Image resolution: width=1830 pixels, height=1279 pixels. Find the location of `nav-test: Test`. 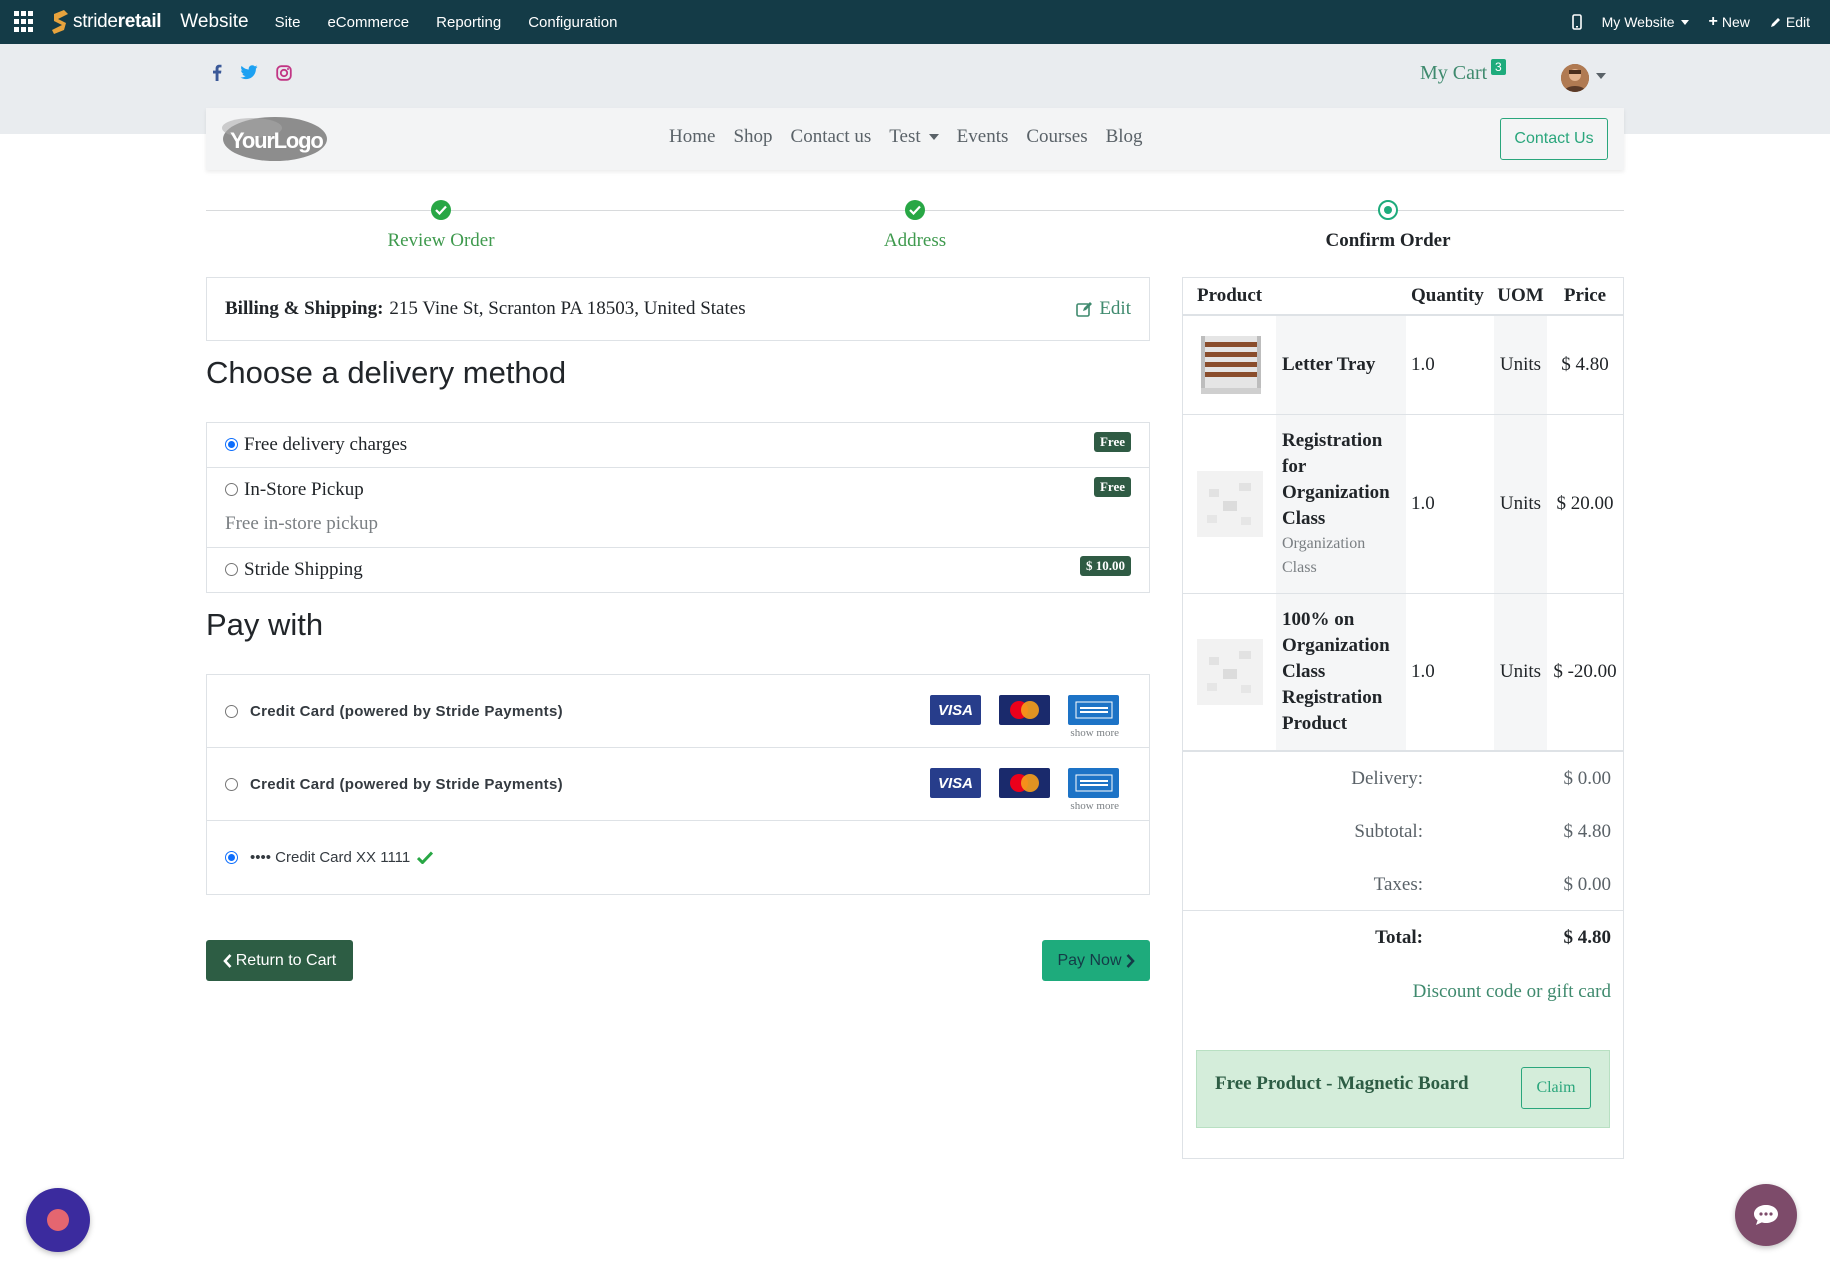

nav-test: Test is located at coordinates (905, 136).